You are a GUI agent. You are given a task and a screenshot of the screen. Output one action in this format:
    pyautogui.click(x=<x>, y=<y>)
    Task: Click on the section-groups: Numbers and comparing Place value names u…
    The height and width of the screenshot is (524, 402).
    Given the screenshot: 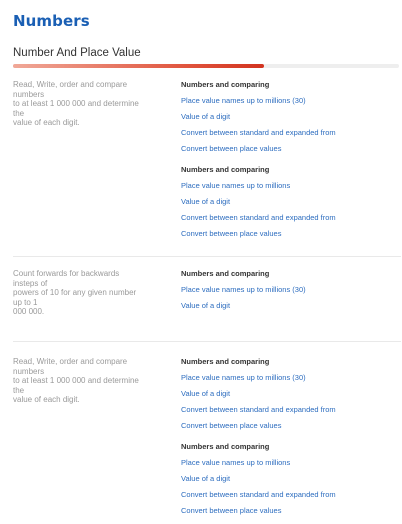 What is the action you would take?
    pyautogui.click(x=288, y=293)
    